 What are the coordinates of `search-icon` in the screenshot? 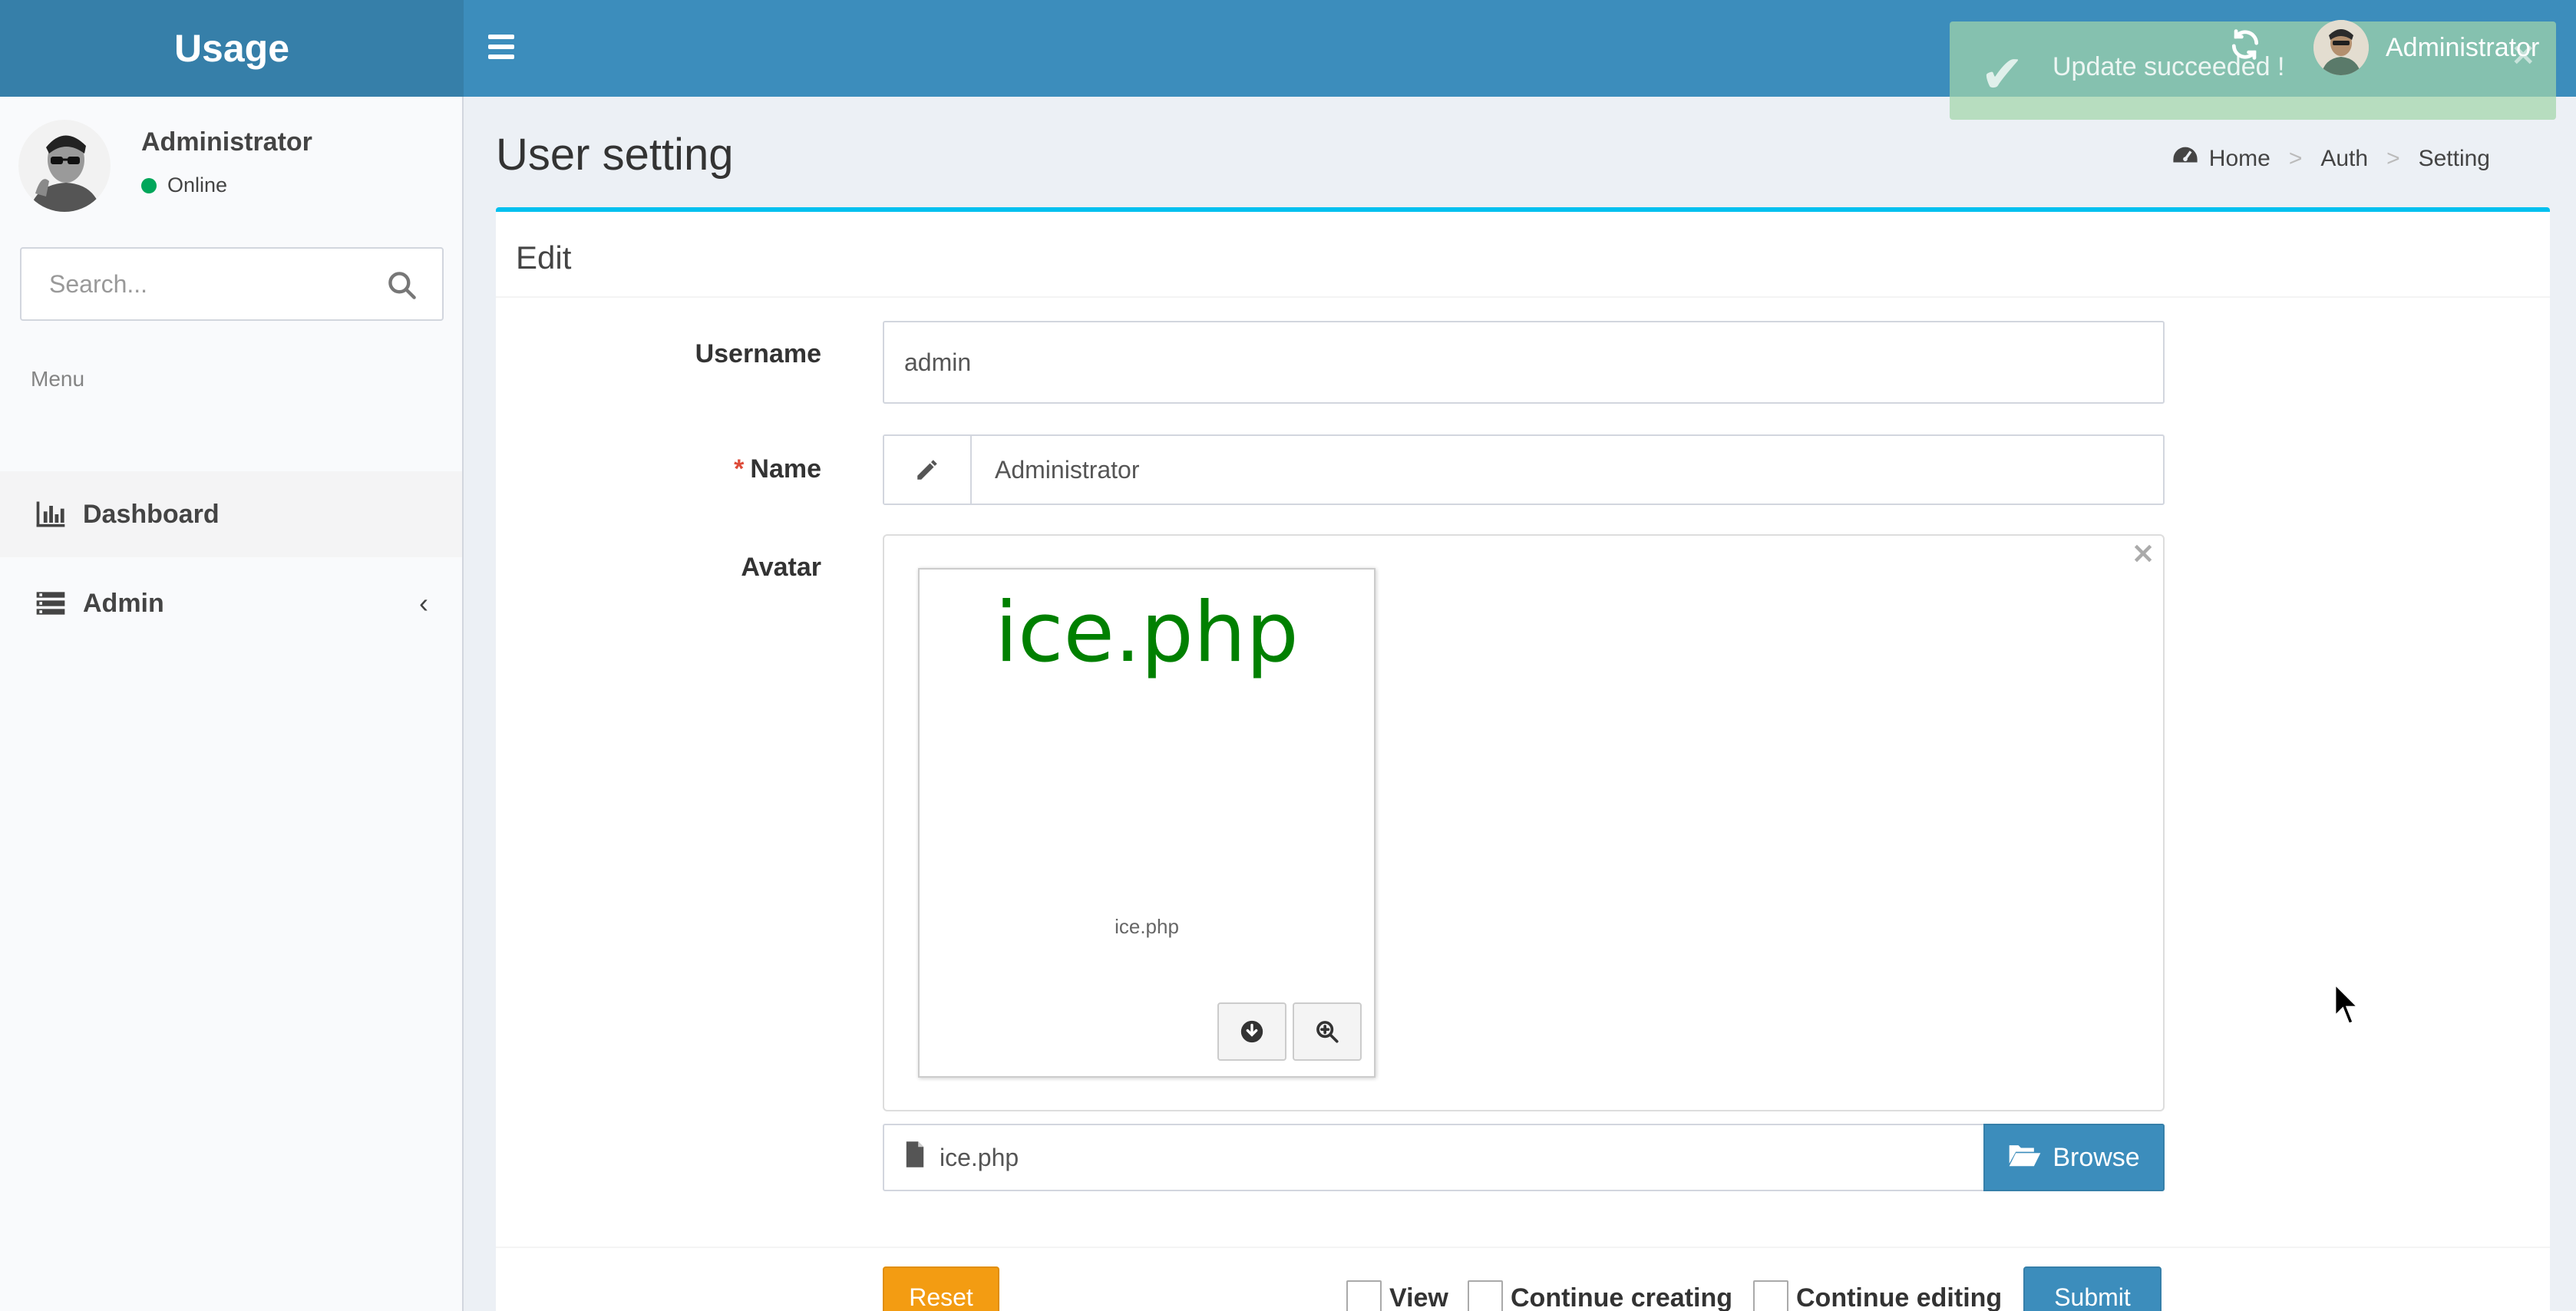 It's located at (402, 285).